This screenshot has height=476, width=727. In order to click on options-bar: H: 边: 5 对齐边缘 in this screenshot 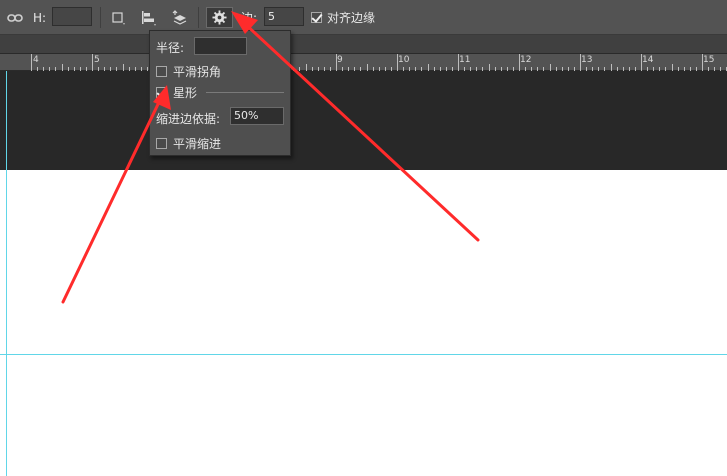, I will do `click(363, 17)`.